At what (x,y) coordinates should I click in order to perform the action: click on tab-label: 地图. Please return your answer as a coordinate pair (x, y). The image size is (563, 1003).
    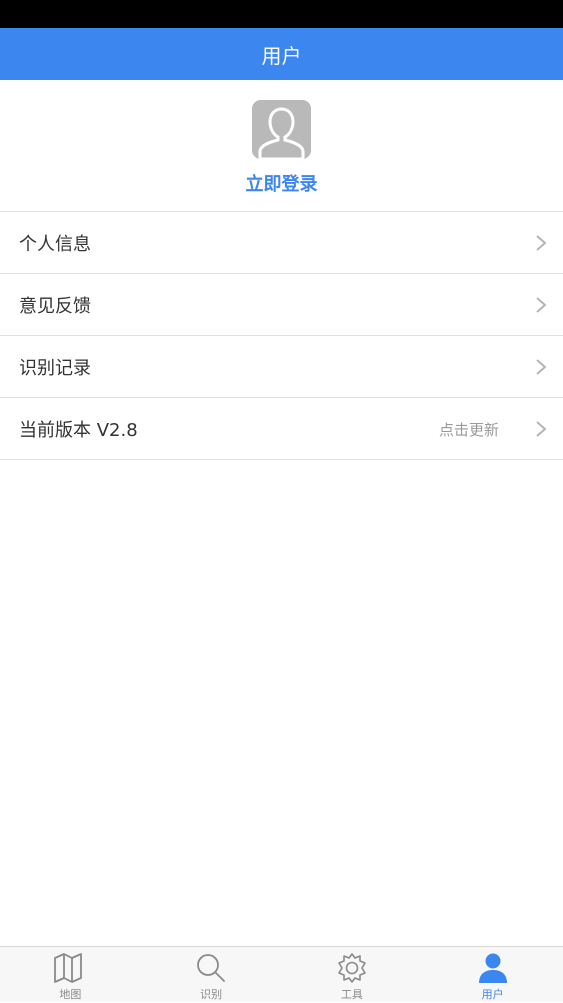
    Looking at the image, I should click on (70, 994).